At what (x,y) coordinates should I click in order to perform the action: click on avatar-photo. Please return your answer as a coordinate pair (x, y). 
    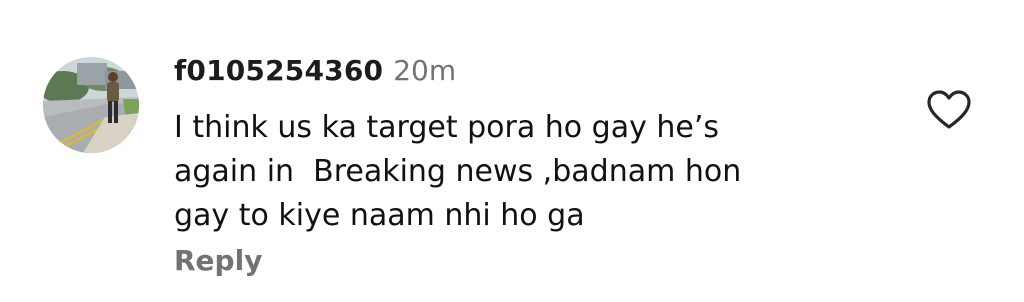
    Looking at the image, I should click on (91, 105).